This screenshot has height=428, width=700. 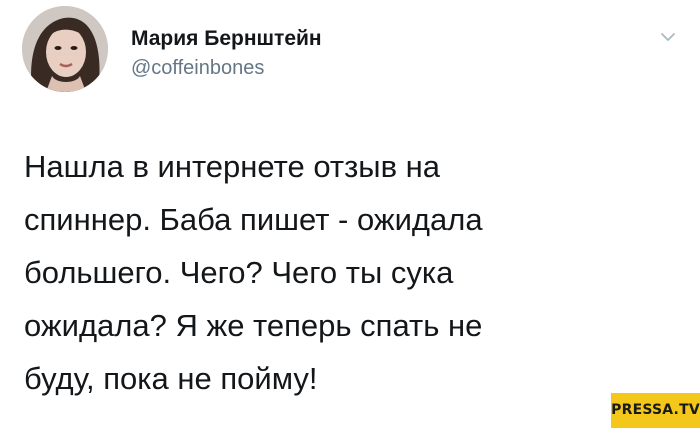 What do you see at coordinates (171, 378) in the screenshot?
I see `tweet-text-line: буду, пока не пойму!` at bounding box center [171, 378].